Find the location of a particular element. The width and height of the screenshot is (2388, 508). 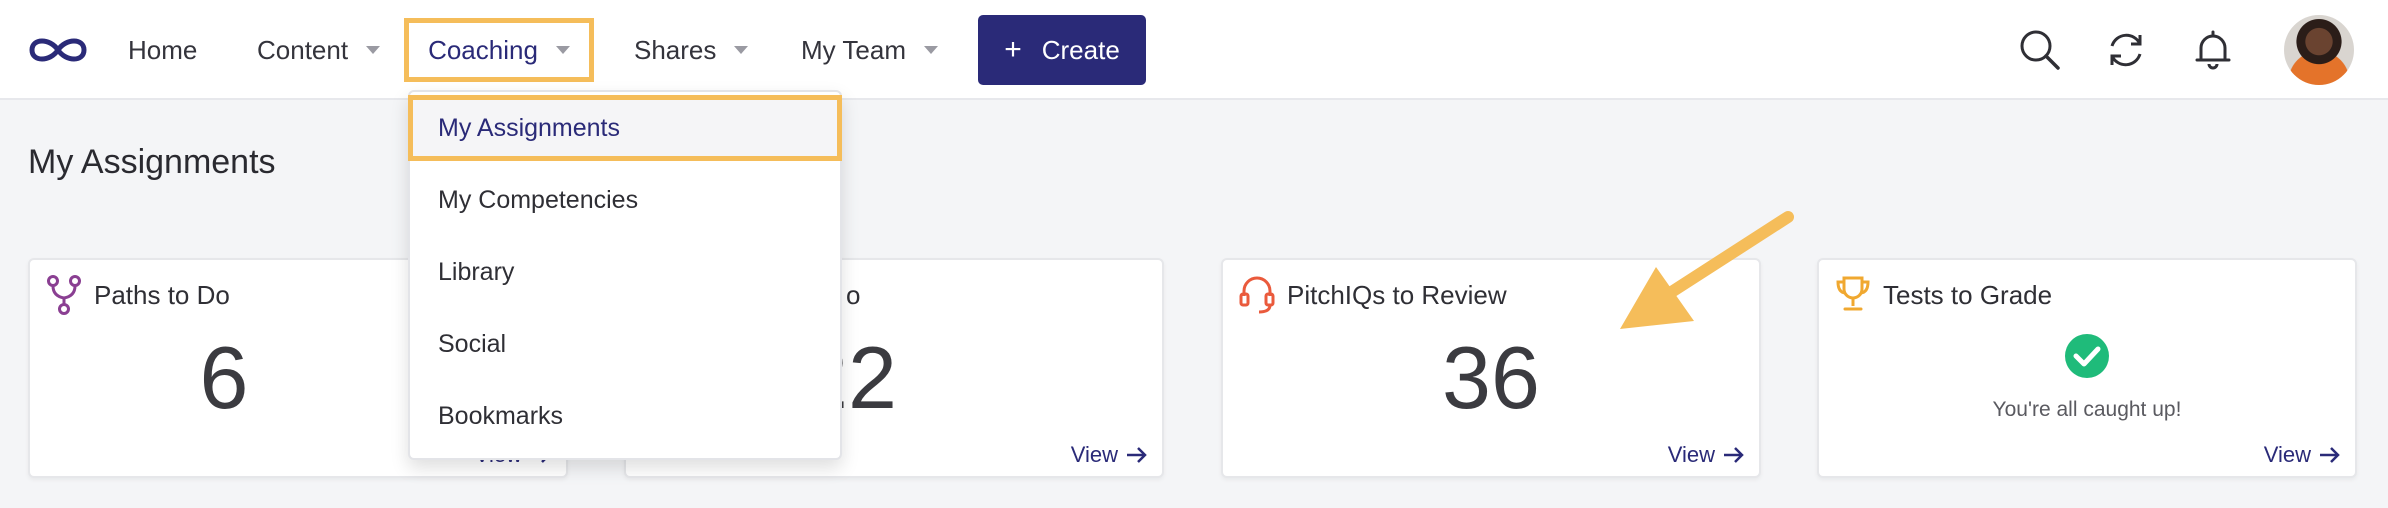

nav-shares-label: Shares is located at coordinates (675, 49).